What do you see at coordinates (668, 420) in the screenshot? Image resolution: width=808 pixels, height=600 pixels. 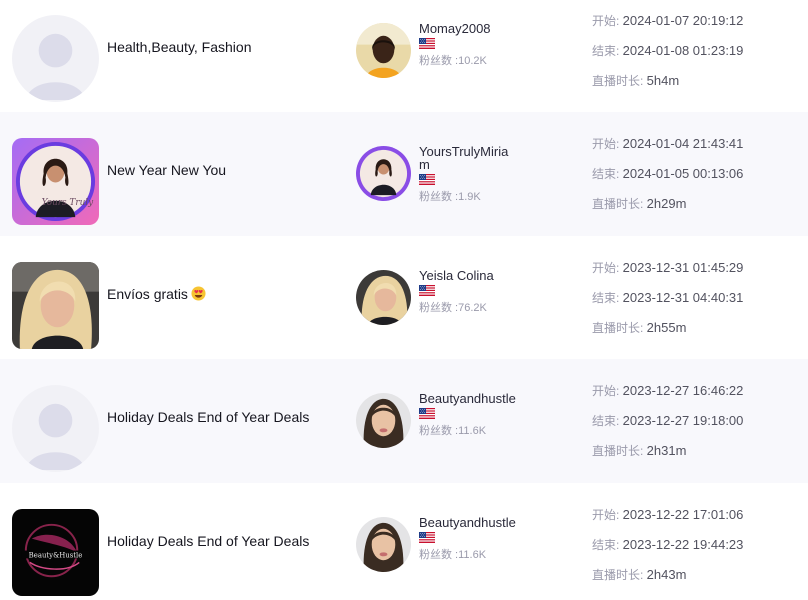 I see `end-time: 结束: 2023-12-27 19:18:00` at bounding box center [668, 420].